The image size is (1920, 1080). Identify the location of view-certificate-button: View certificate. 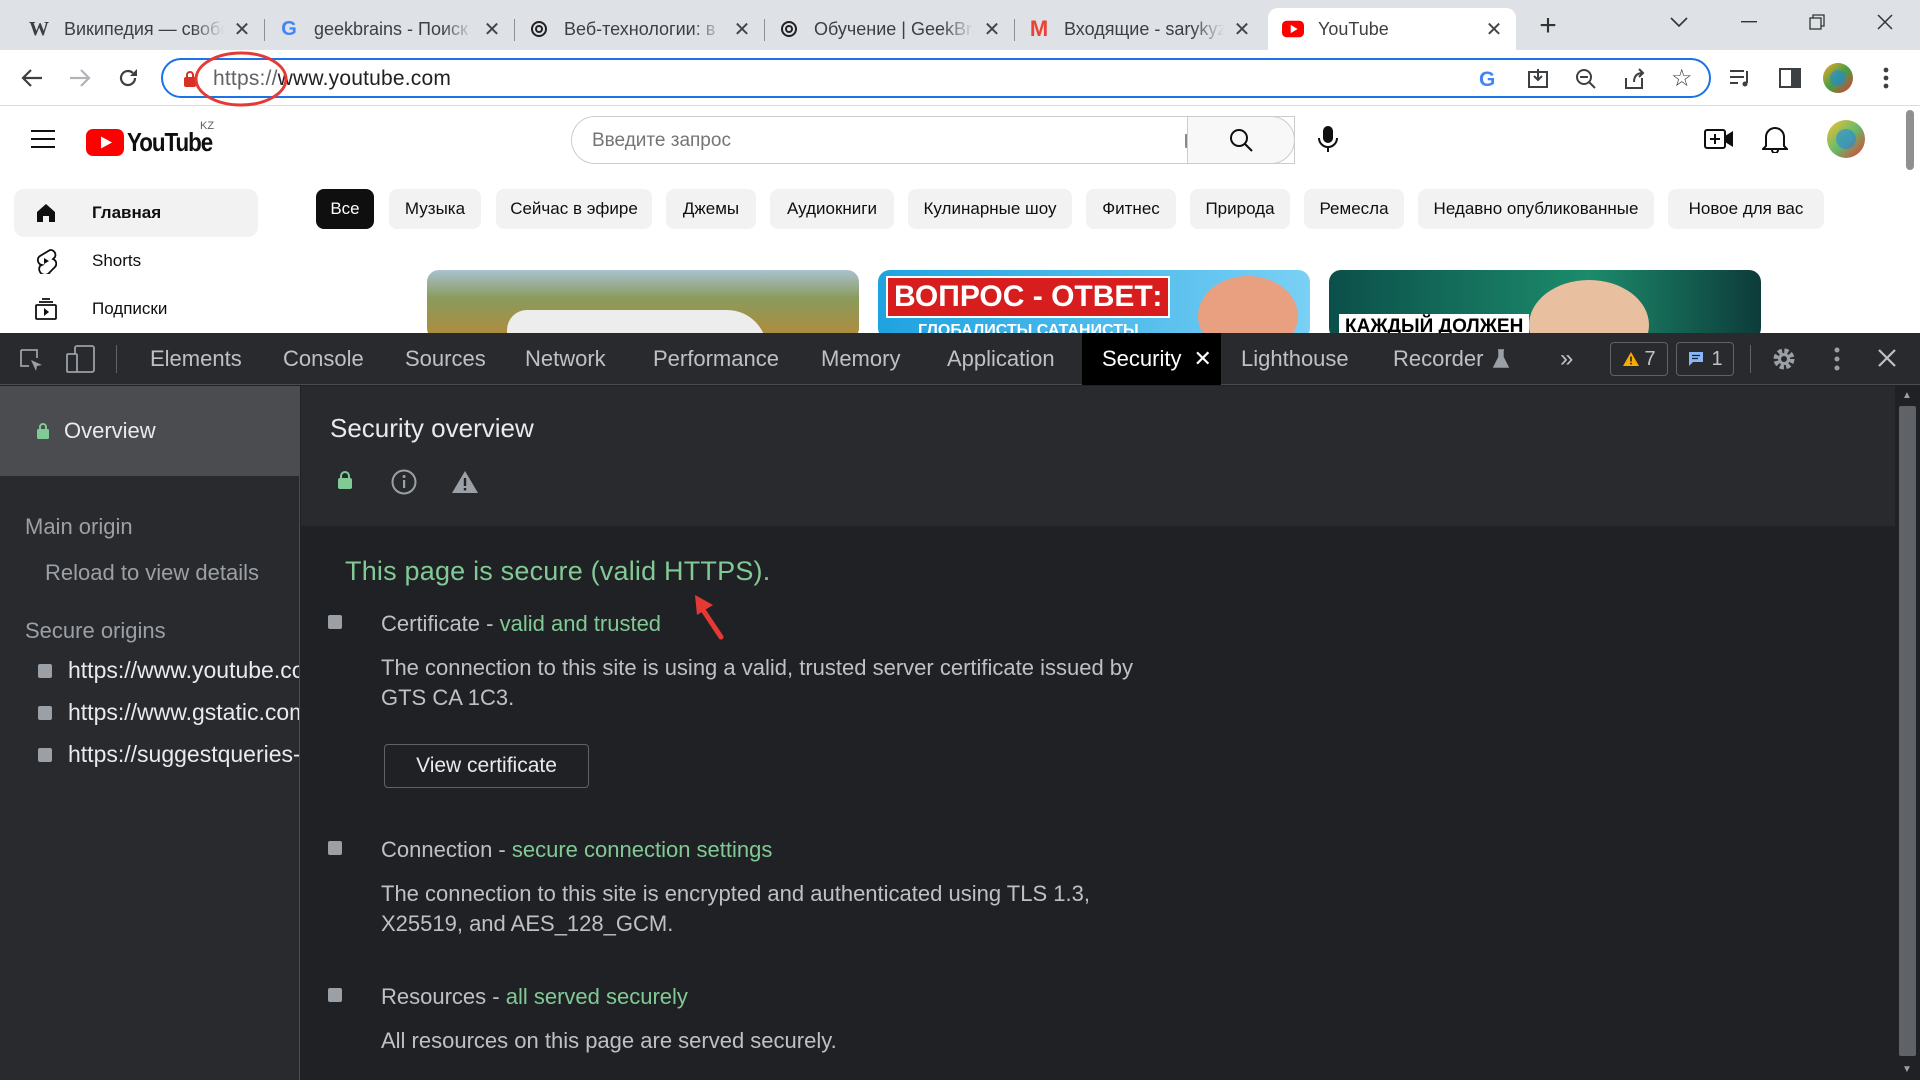
(486, 766).